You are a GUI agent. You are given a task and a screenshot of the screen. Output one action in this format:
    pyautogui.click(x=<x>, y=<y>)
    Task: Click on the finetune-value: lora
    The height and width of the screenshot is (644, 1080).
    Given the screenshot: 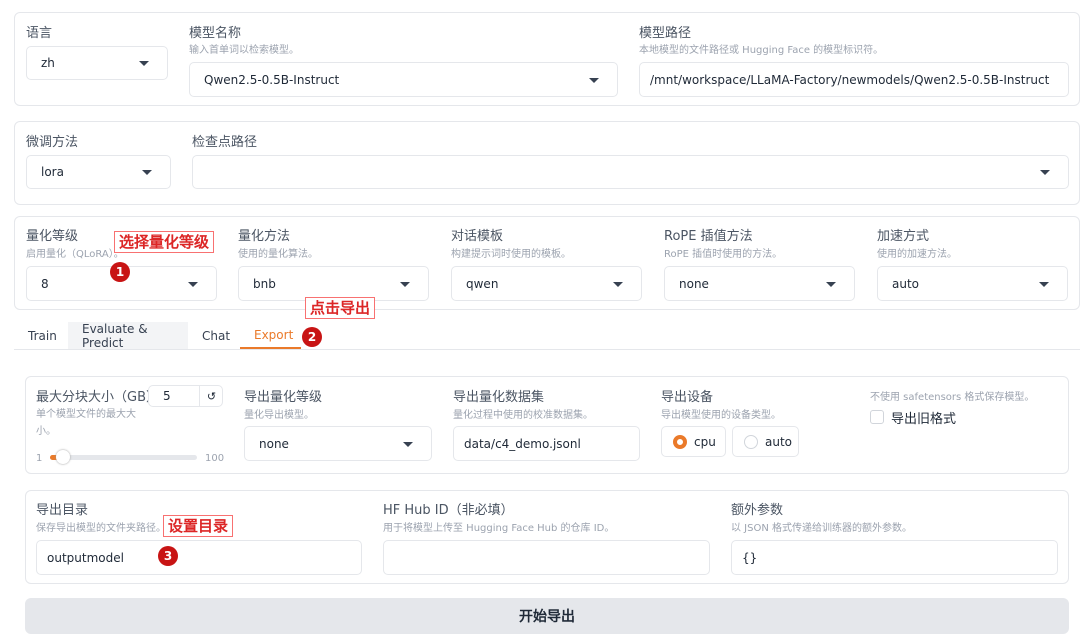 What is the action you would take?
    pyautogui.click(x=52, y=172)
    